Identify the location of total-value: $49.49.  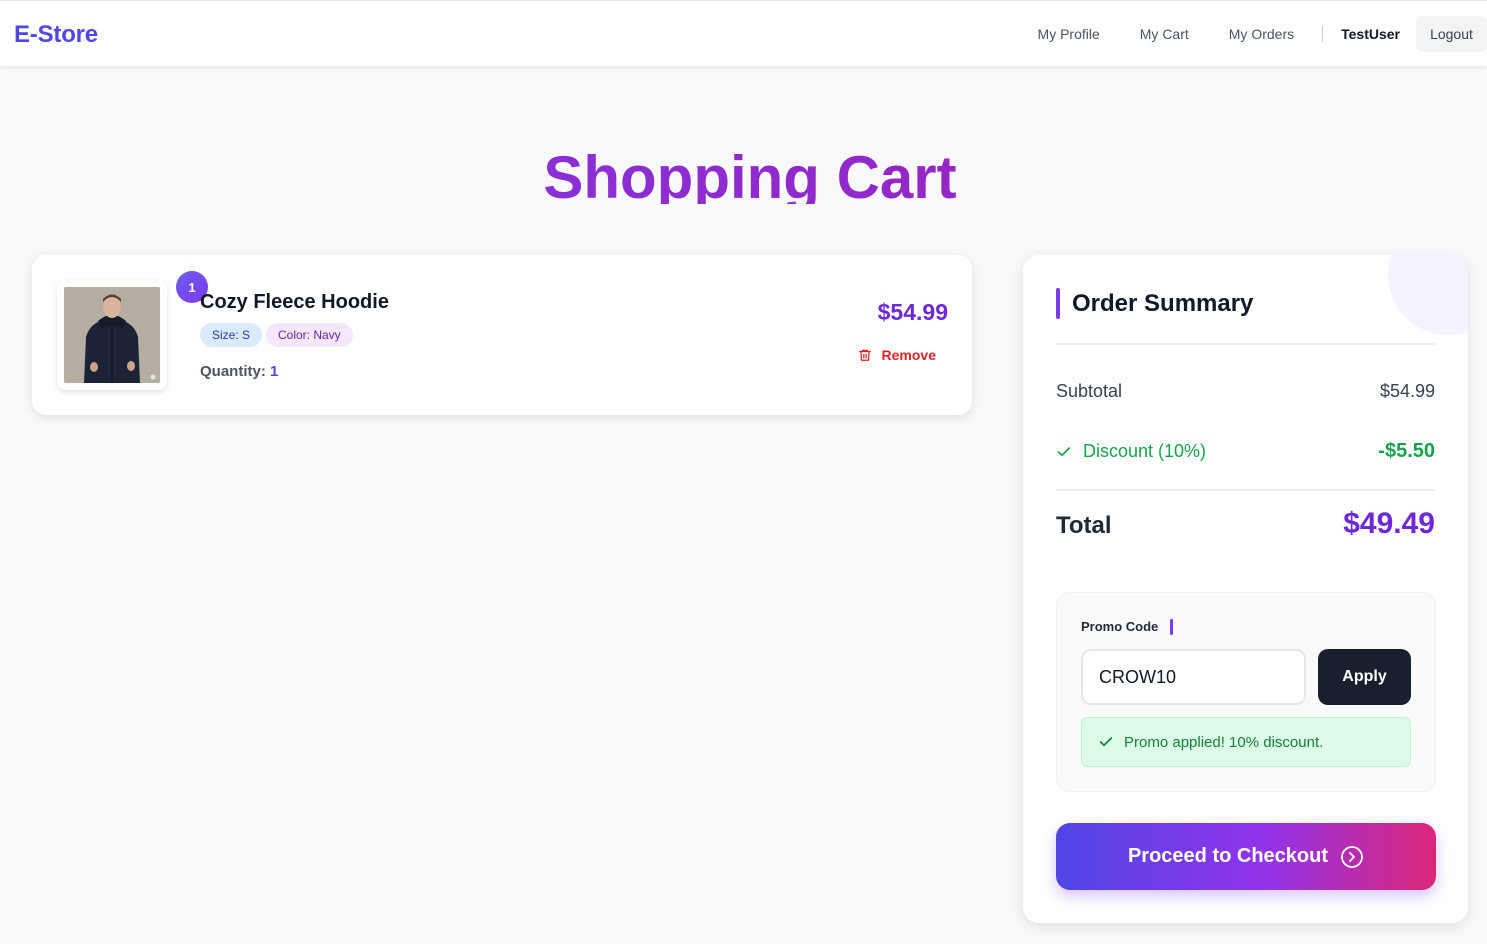
(1389, 523).